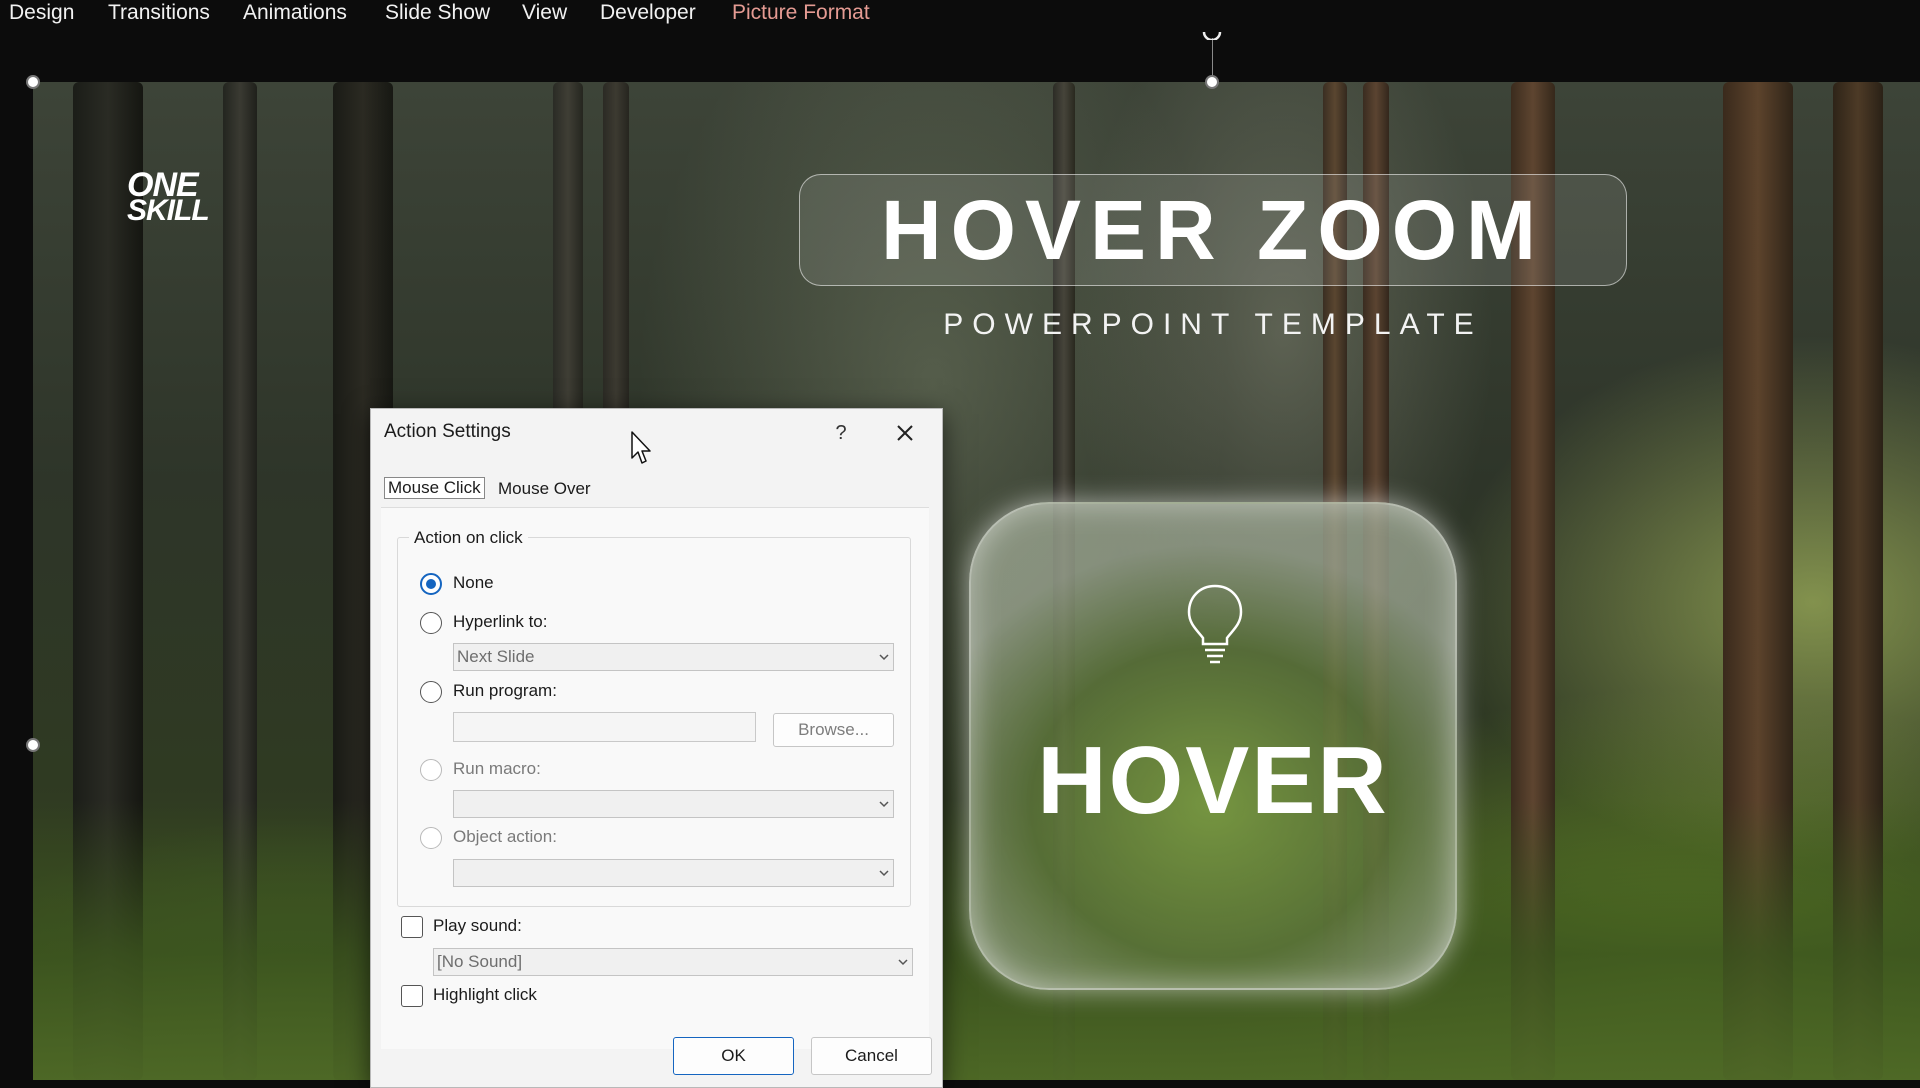  I want to click on sound-value: [No Sound], so click(480, 961).